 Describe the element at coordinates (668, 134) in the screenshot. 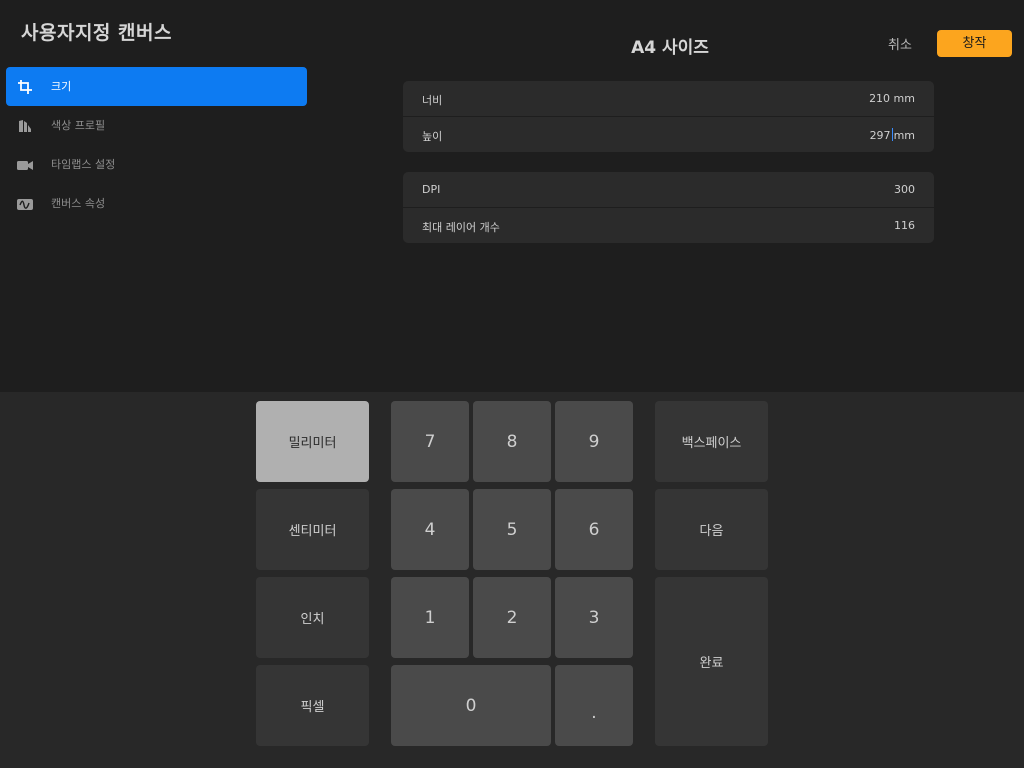

I see `height-row: 높이 297 mm` at that location.